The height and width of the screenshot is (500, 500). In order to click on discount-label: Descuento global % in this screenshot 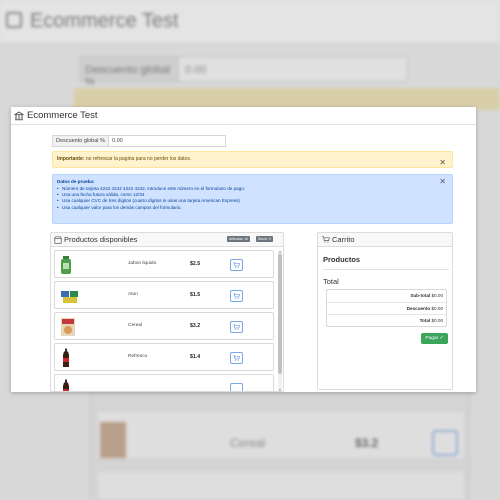, I will do `click(80, 141)`.